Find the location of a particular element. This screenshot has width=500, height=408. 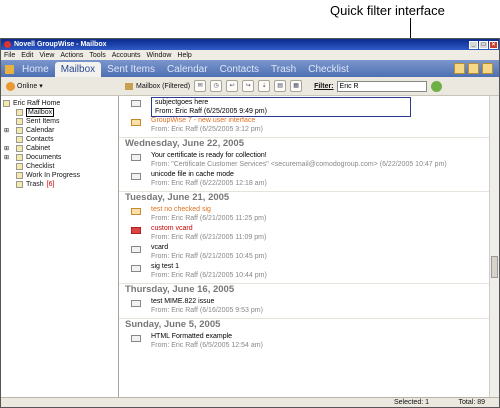

contacts-icon is located at coordinates (19, 139).